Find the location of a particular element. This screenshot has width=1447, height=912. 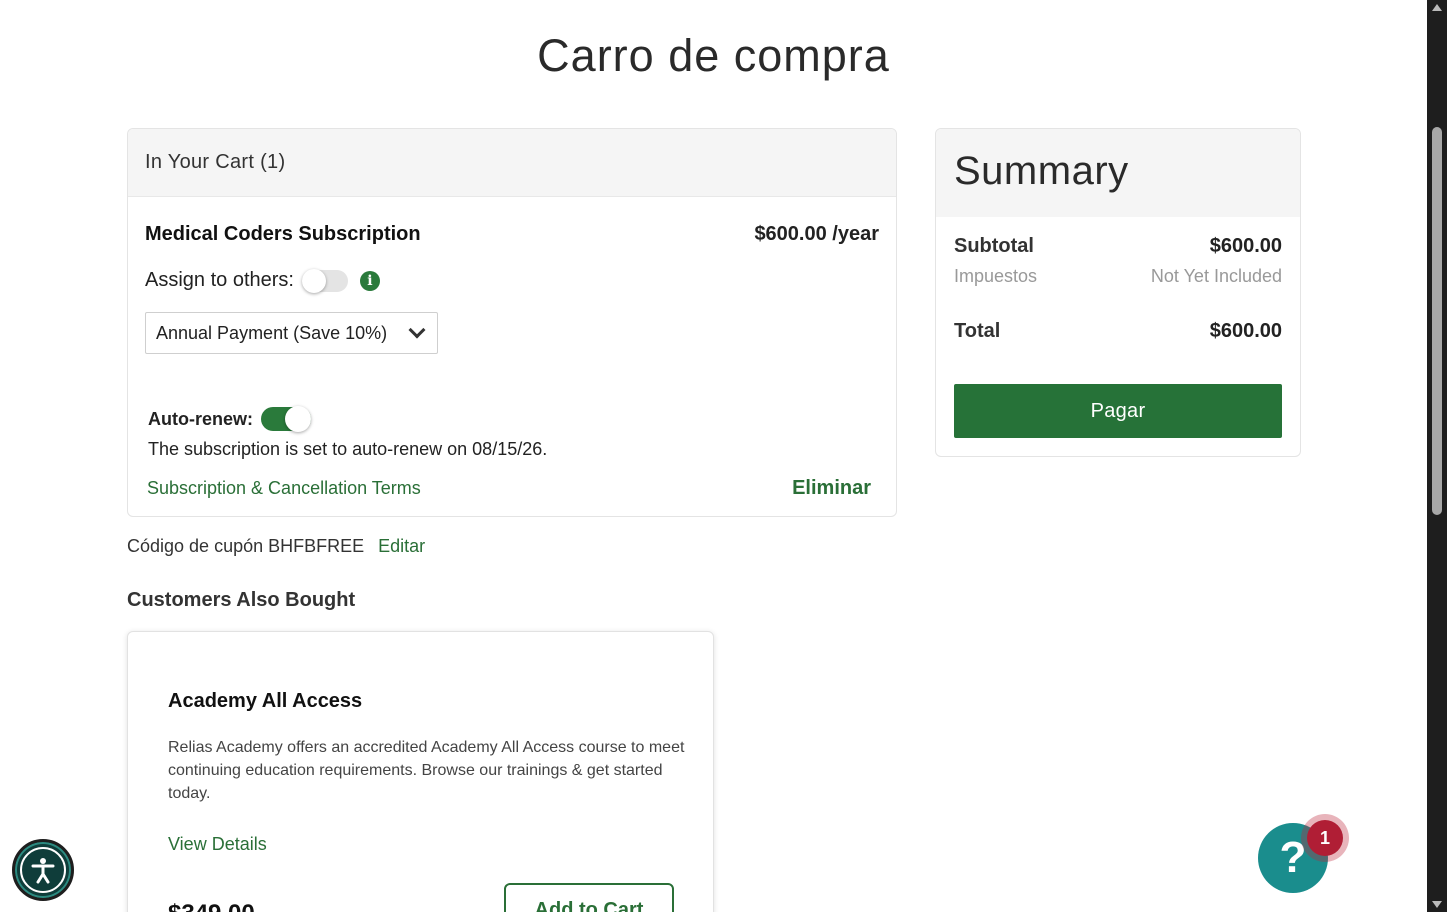

autorenew-toggle is located at coordinates (286, 419).